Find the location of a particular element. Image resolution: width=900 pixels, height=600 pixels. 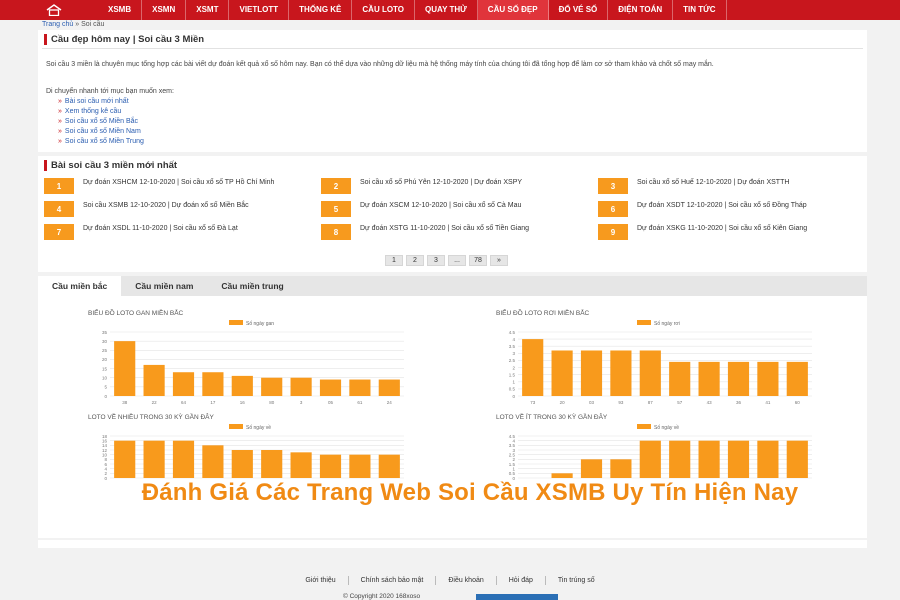

quick-nav-link: Soi cầu xổ số Miền Trung is located at coordinates (104, 141).